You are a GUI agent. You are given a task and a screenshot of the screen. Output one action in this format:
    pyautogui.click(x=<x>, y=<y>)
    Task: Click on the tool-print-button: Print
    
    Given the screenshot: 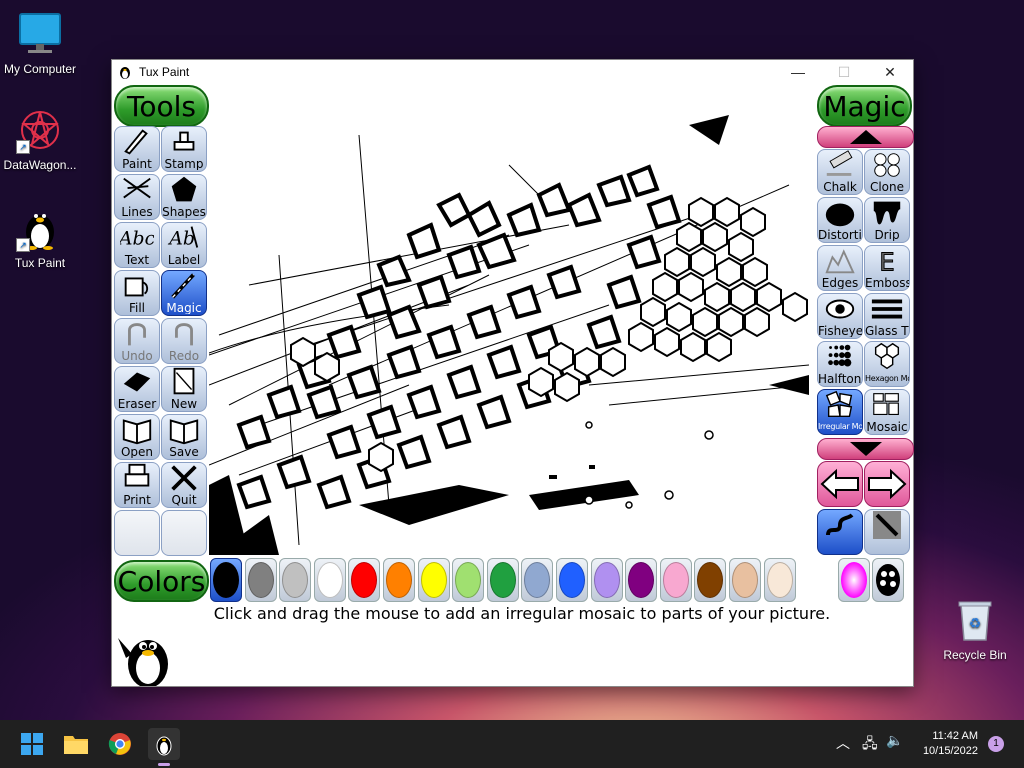 What is the action you would take?
    pyautogui.click(x=137, y=485)
    